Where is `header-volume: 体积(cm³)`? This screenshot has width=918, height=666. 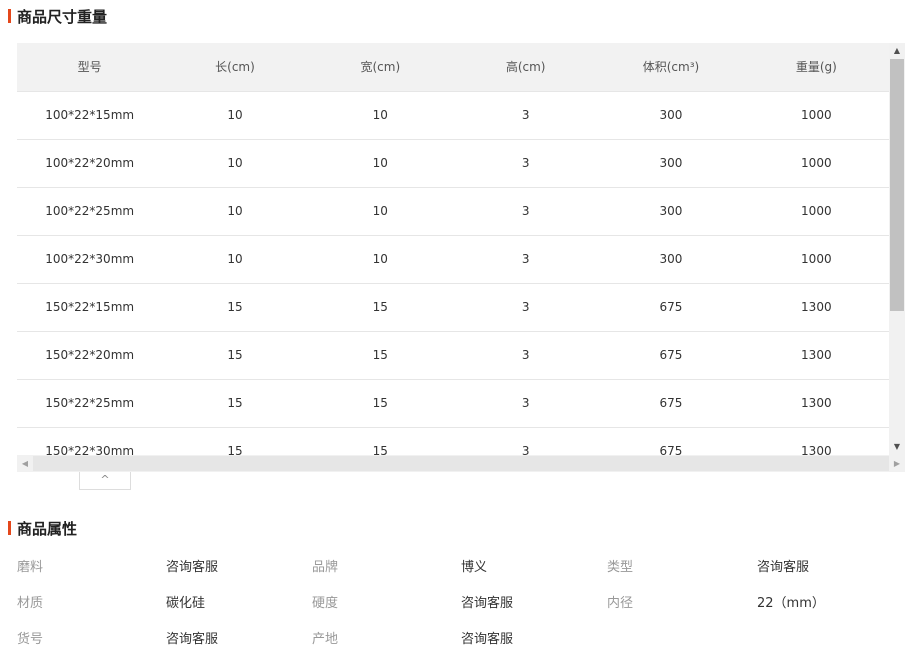 header-volume: 体积(cm³) is located at coordinates (671, 67).